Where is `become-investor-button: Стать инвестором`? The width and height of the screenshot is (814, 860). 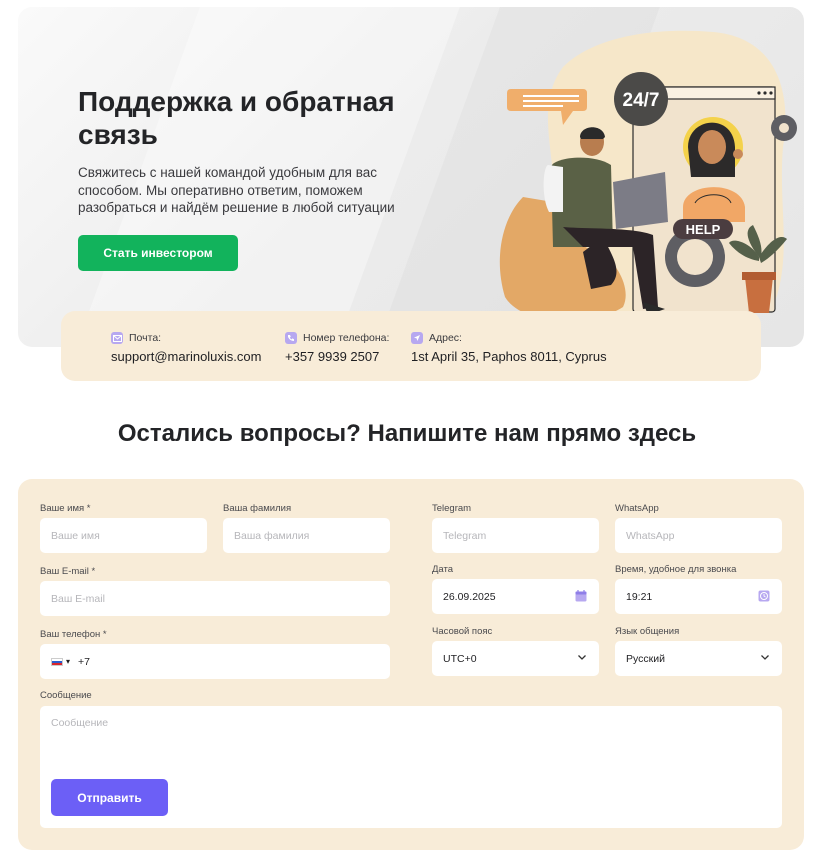
become-investor-button: Стать инвестором is located at coordinates (158, 253).